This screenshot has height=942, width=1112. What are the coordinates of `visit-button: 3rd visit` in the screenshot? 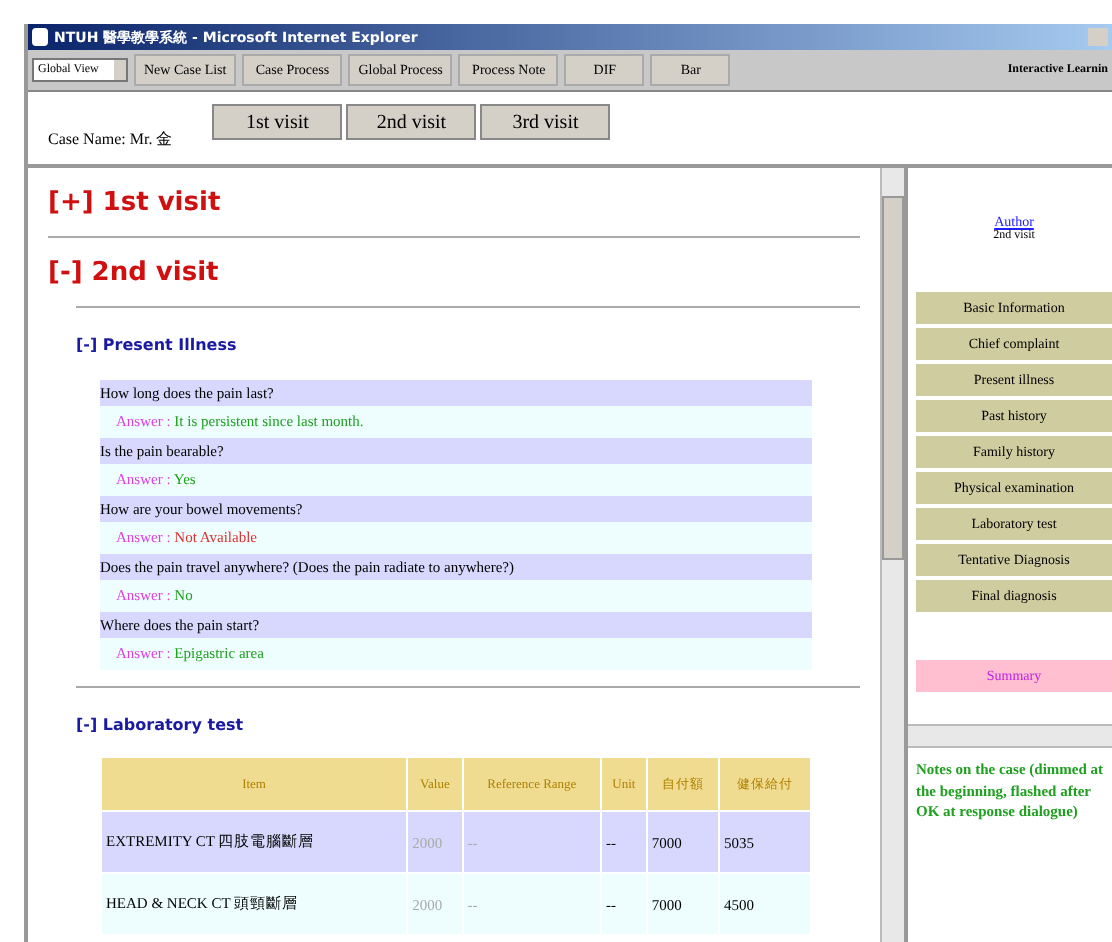 It's located at (545, 122).